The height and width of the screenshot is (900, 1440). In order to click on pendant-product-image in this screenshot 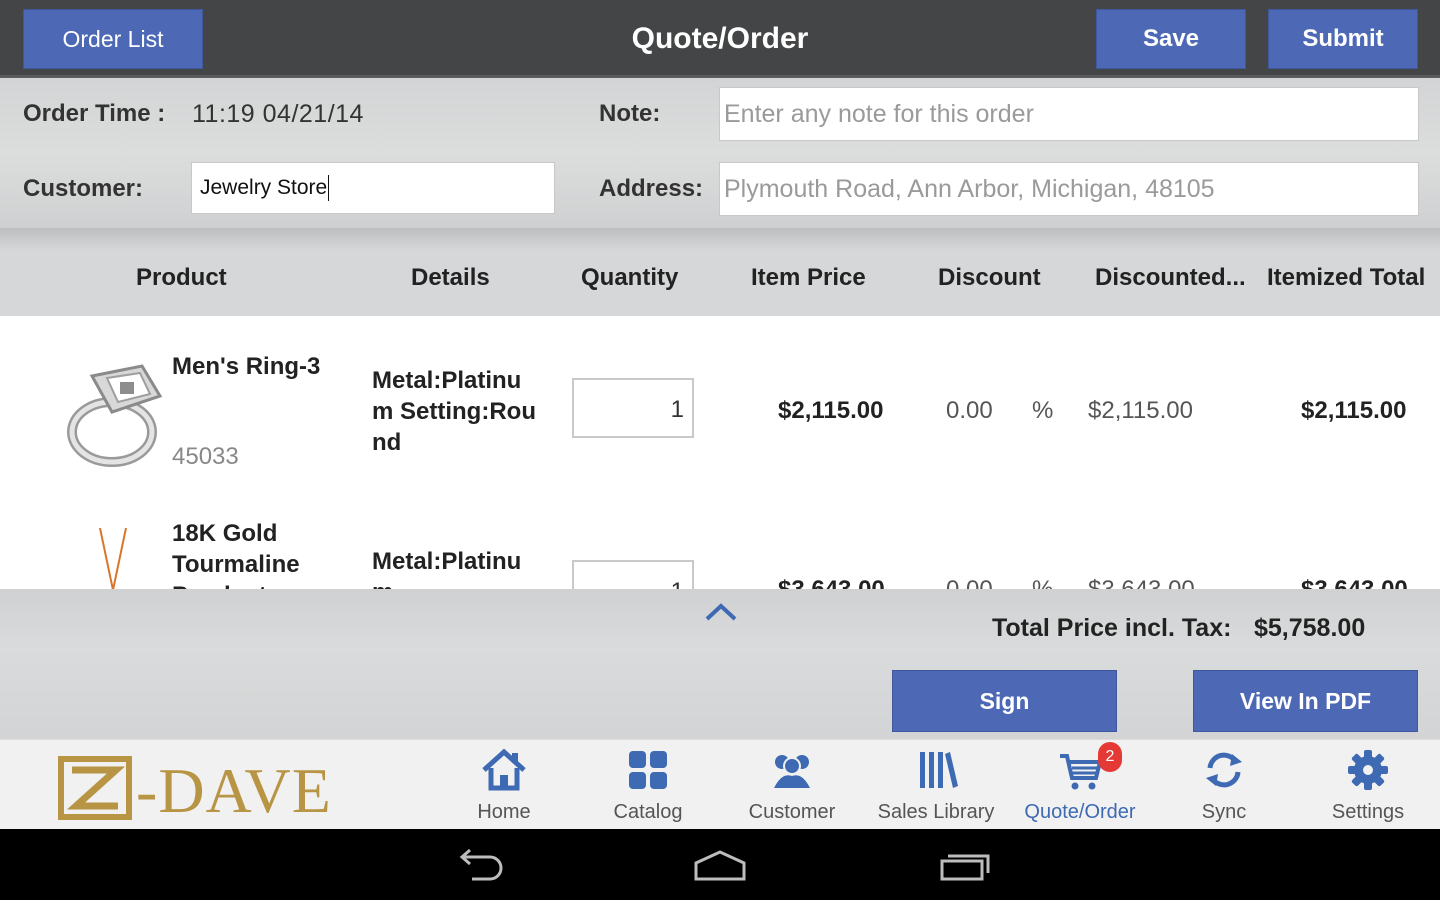, I will do `click(113, 558)`.